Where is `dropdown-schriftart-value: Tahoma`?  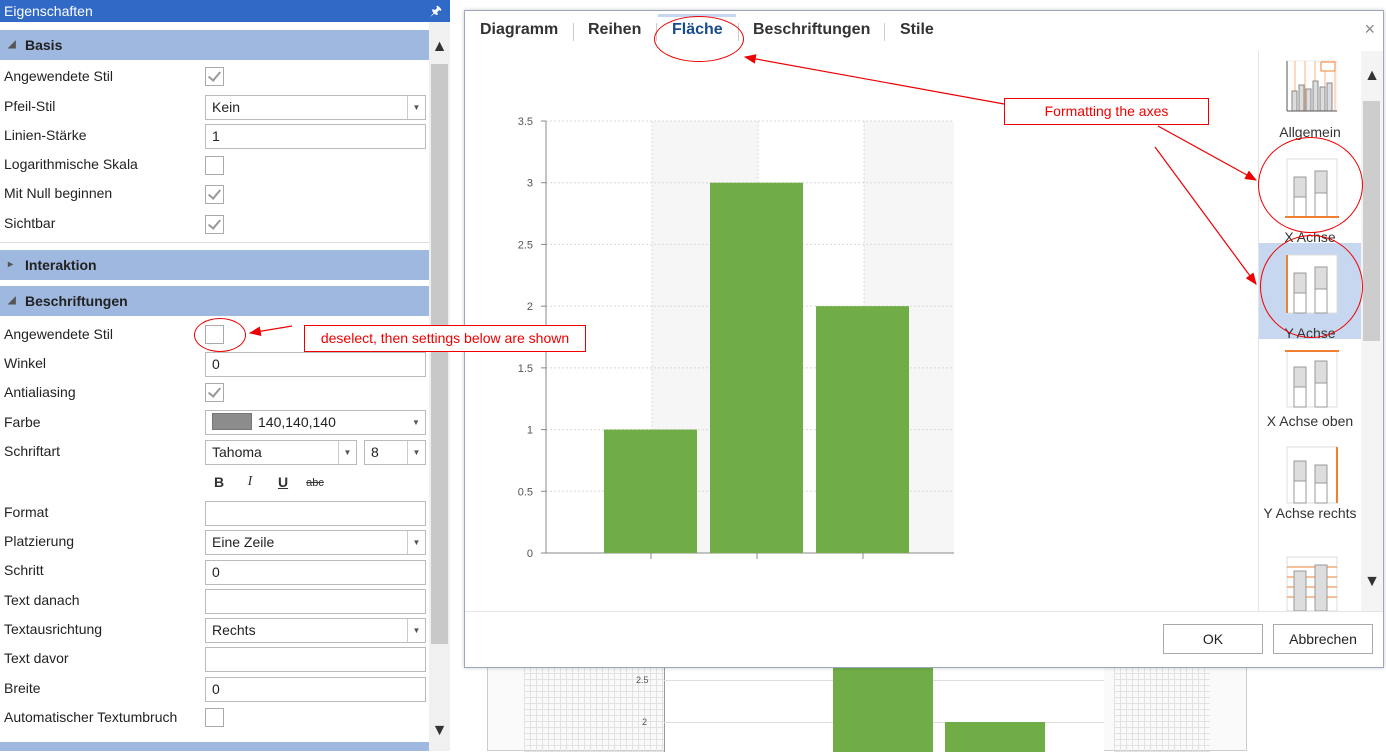 dropdown-schriftart-value: Tahoma is located at coordinates (237, 452).